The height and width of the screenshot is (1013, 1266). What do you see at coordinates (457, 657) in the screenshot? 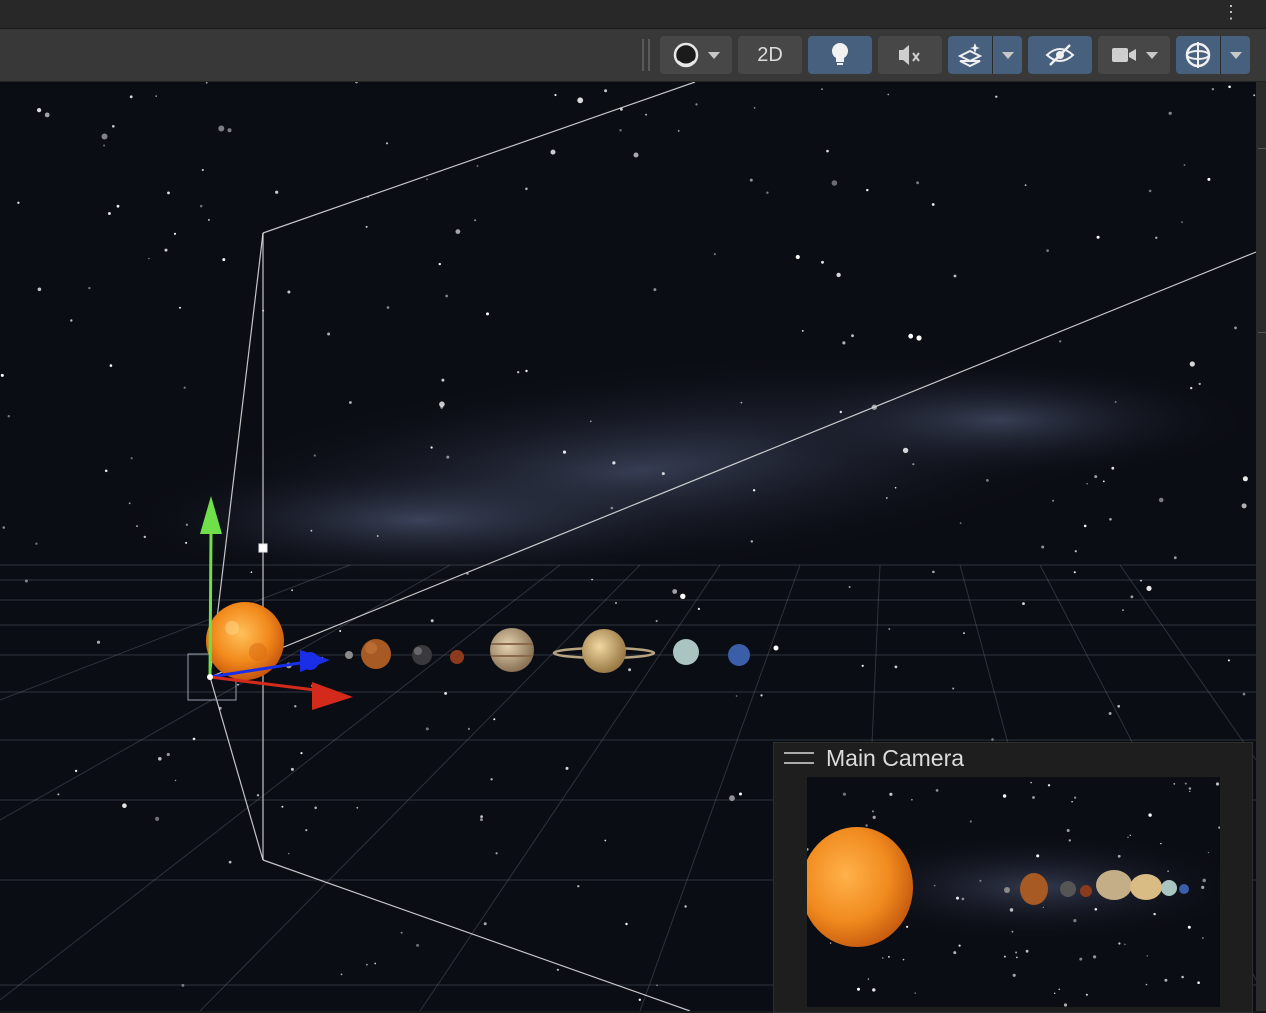
I see `mars` at bounding box center [457, 657].